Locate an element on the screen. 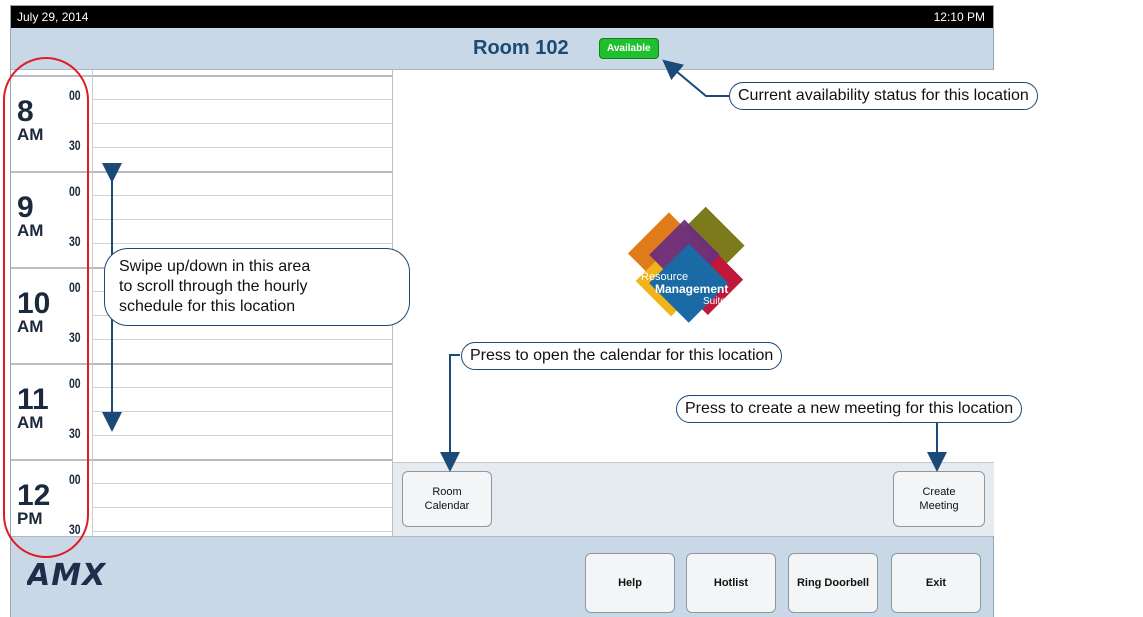 This screenshot has height=617, width=1143. help-label: Help is located at coordinates (630, 583).